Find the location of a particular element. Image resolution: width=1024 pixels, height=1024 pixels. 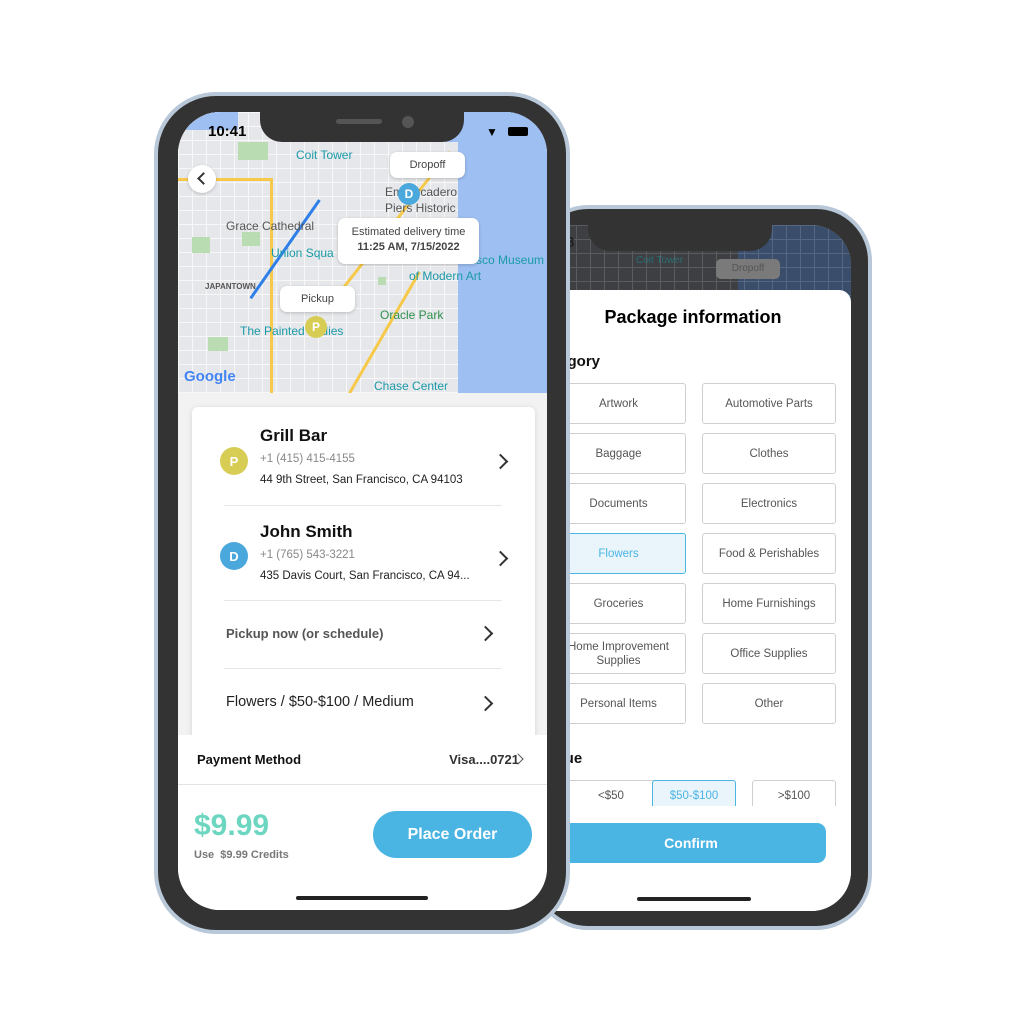

pickup-badge: P is located at coordinates (234, 461).